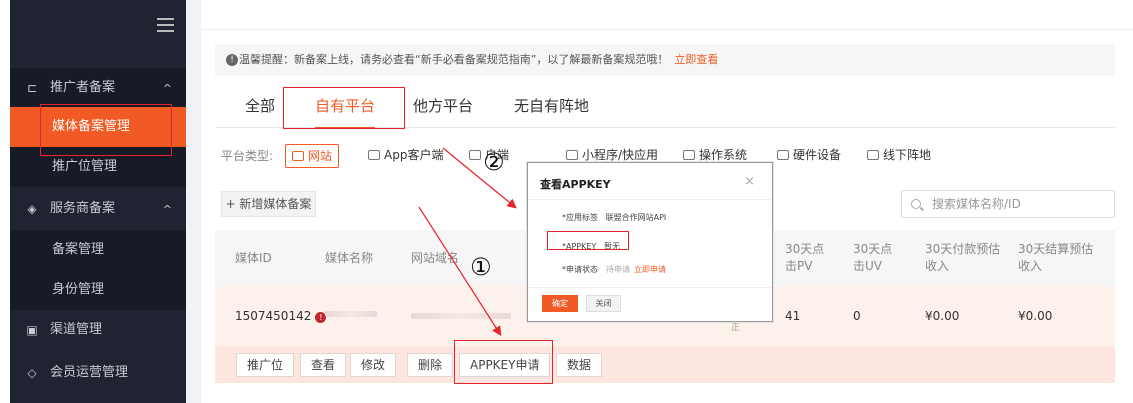  I want to click on annotation-arrows, so click(467, 242).